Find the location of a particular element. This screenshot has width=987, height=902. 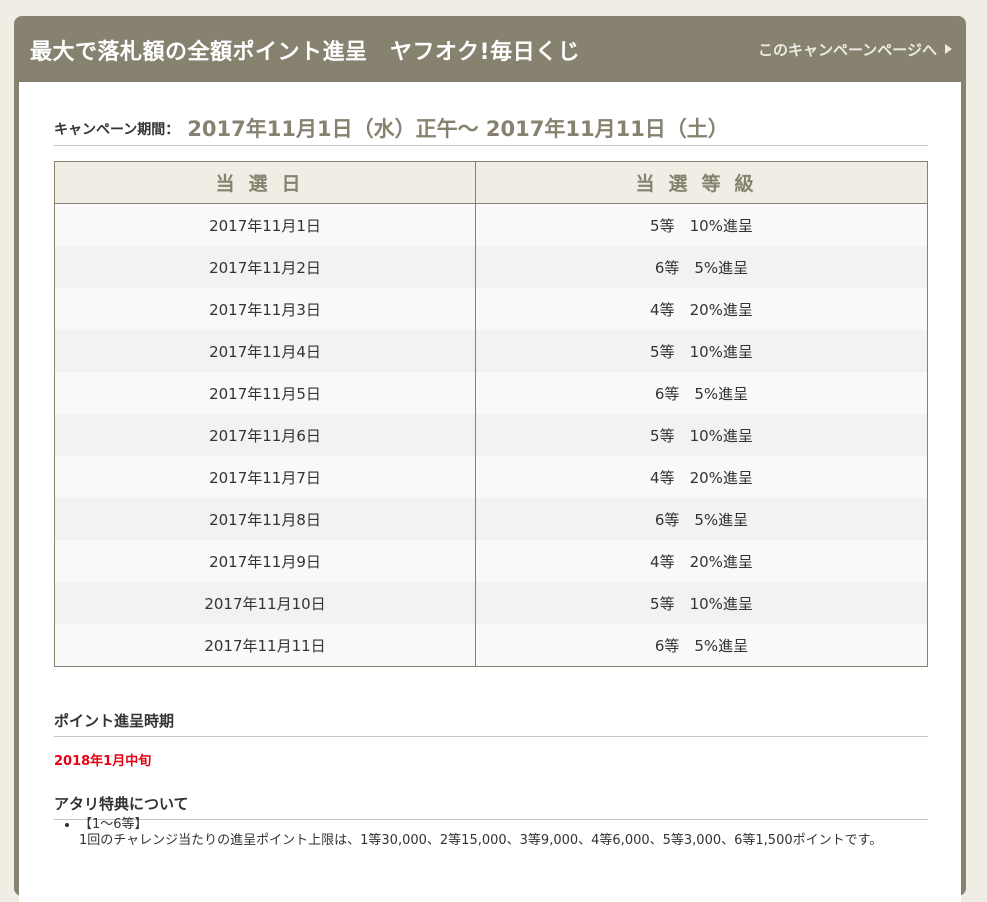

draw-date: 2017年11月9日 is located at coordinates (265, 561).